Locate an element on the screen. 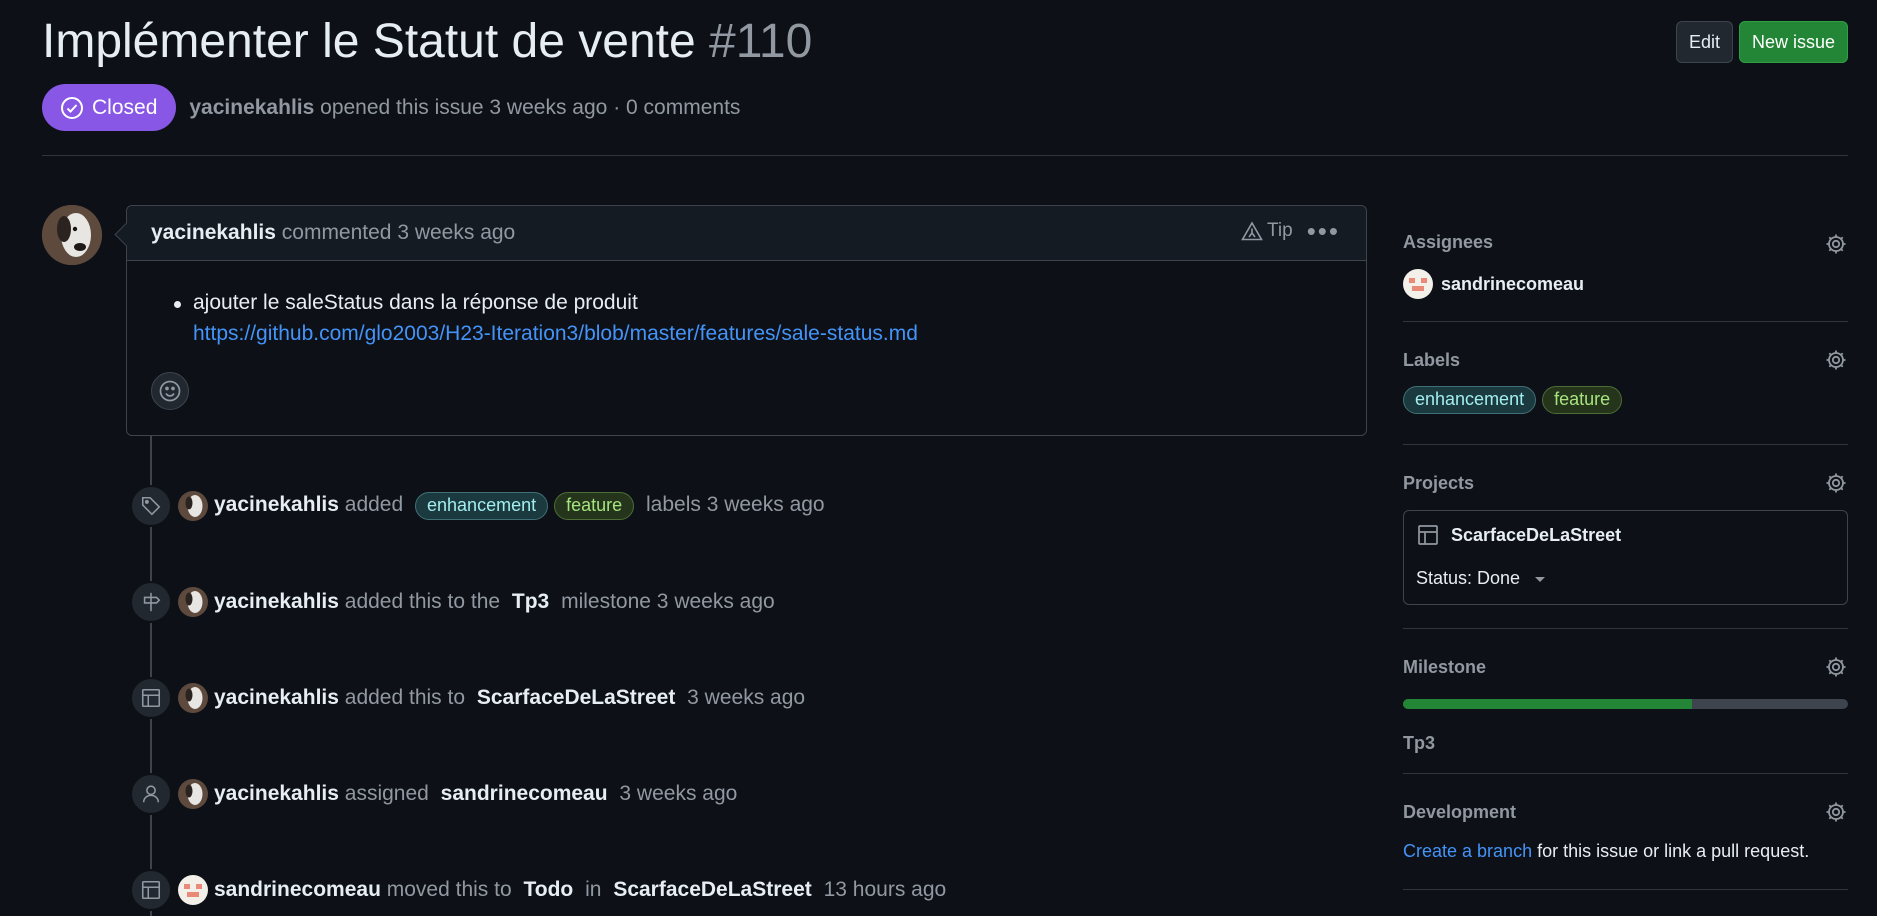 This screenshot has height=916, width=1877. development-title: Development is located at coordinates (1460, 812).